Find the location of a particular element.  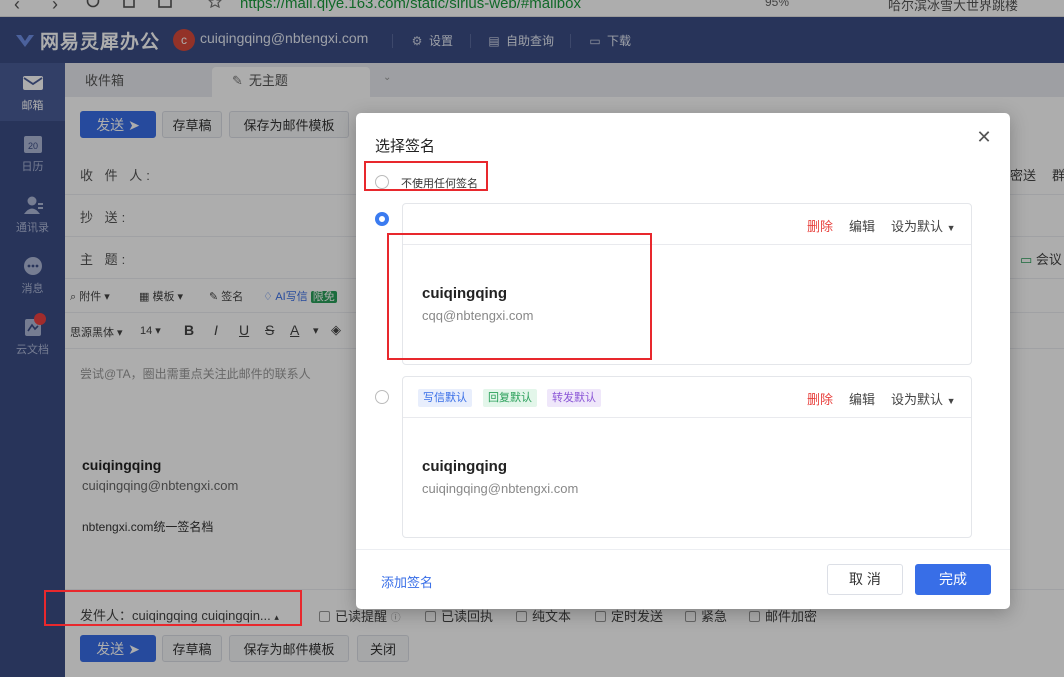

tag-forward-default: 转发默认 is located at coordinates (574, 398).